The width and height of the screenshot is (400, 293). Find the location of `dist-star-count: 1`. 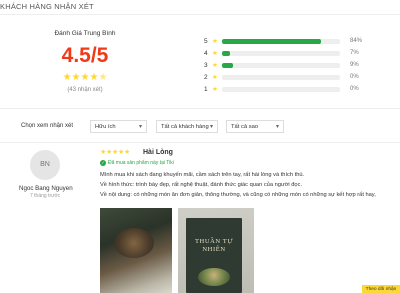

dist-star-count: 1 is located at coordinates (206, 89).